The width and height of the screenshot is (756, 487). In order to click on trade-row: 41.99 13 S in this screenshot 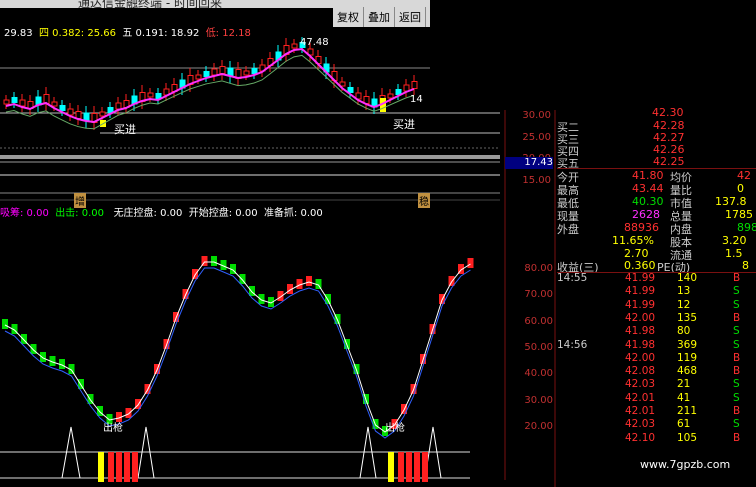, I will do `click(656, 291)`.